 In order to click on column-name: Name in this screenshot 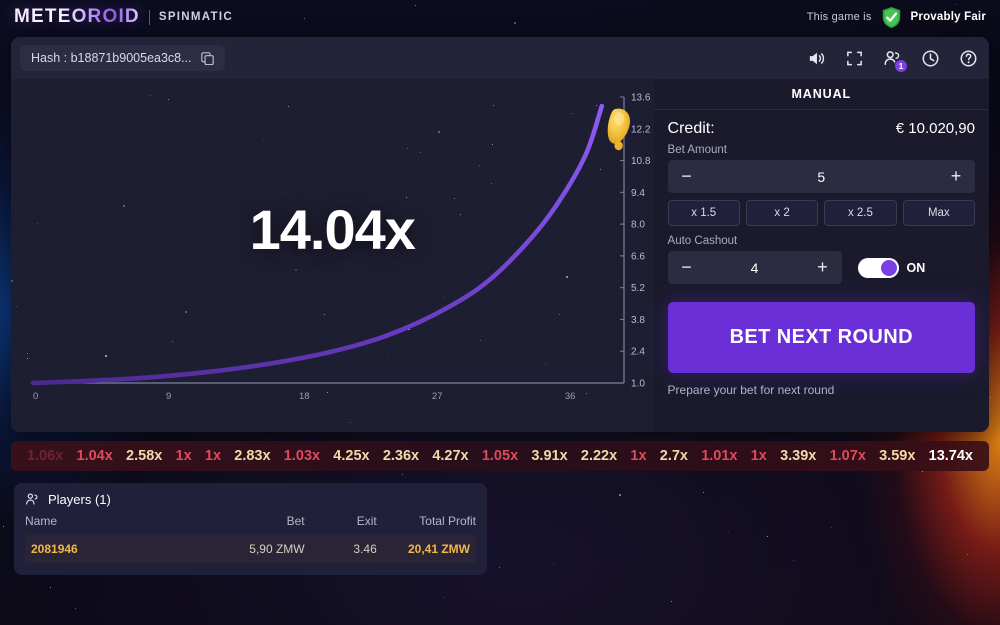, I will do `click(41, 521)`.